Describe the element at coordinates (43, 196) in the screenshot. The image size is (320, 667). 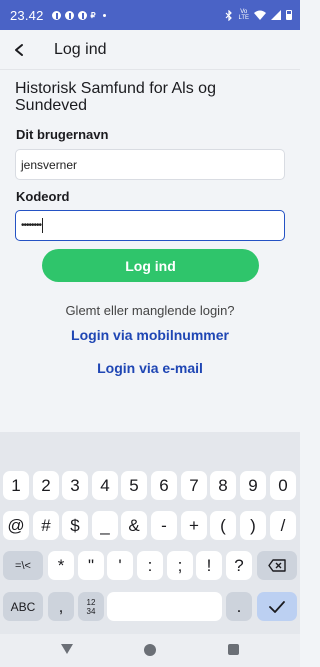
I see `password-label: Kodeord` at that location.